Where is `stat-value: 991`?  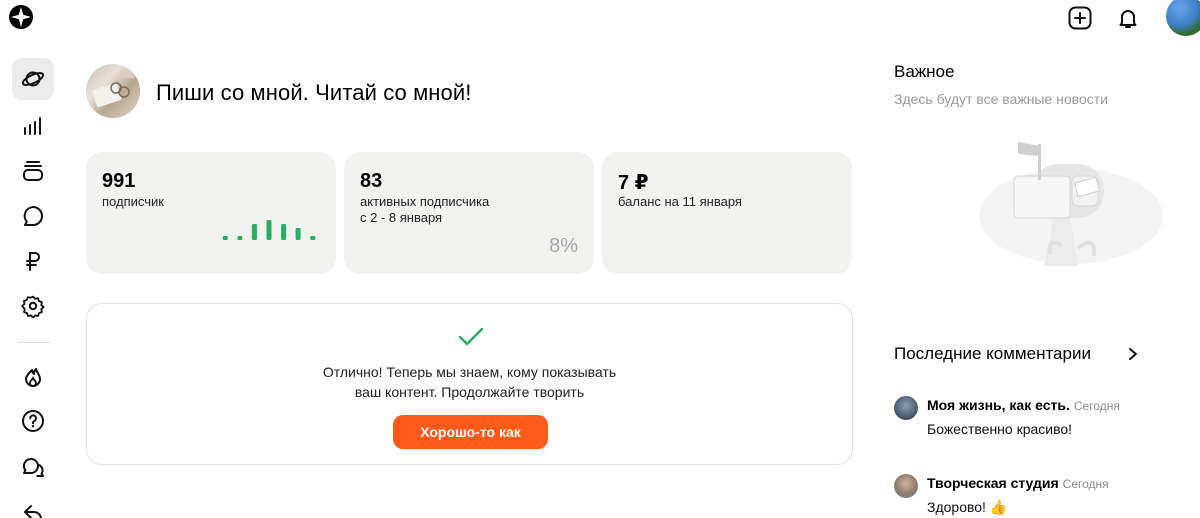 stat-value: 991 is located at coordinates (119, 181).